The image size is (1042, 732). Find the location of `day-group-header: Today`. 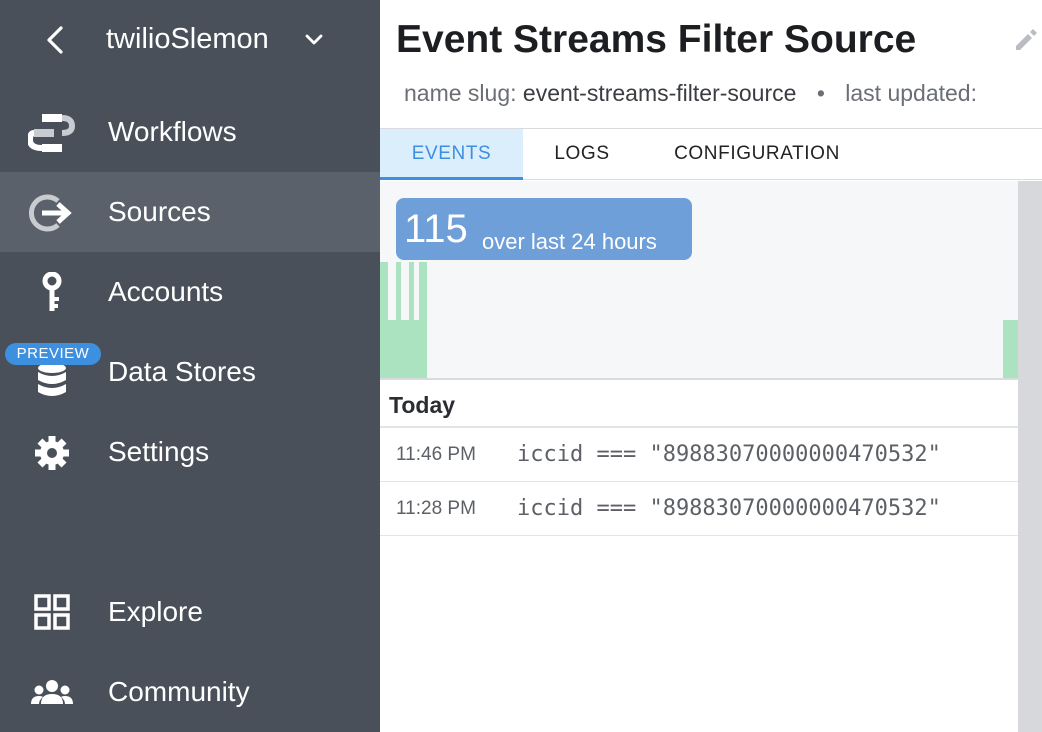

day-group-header: Today is located at coordinates (699, 404).